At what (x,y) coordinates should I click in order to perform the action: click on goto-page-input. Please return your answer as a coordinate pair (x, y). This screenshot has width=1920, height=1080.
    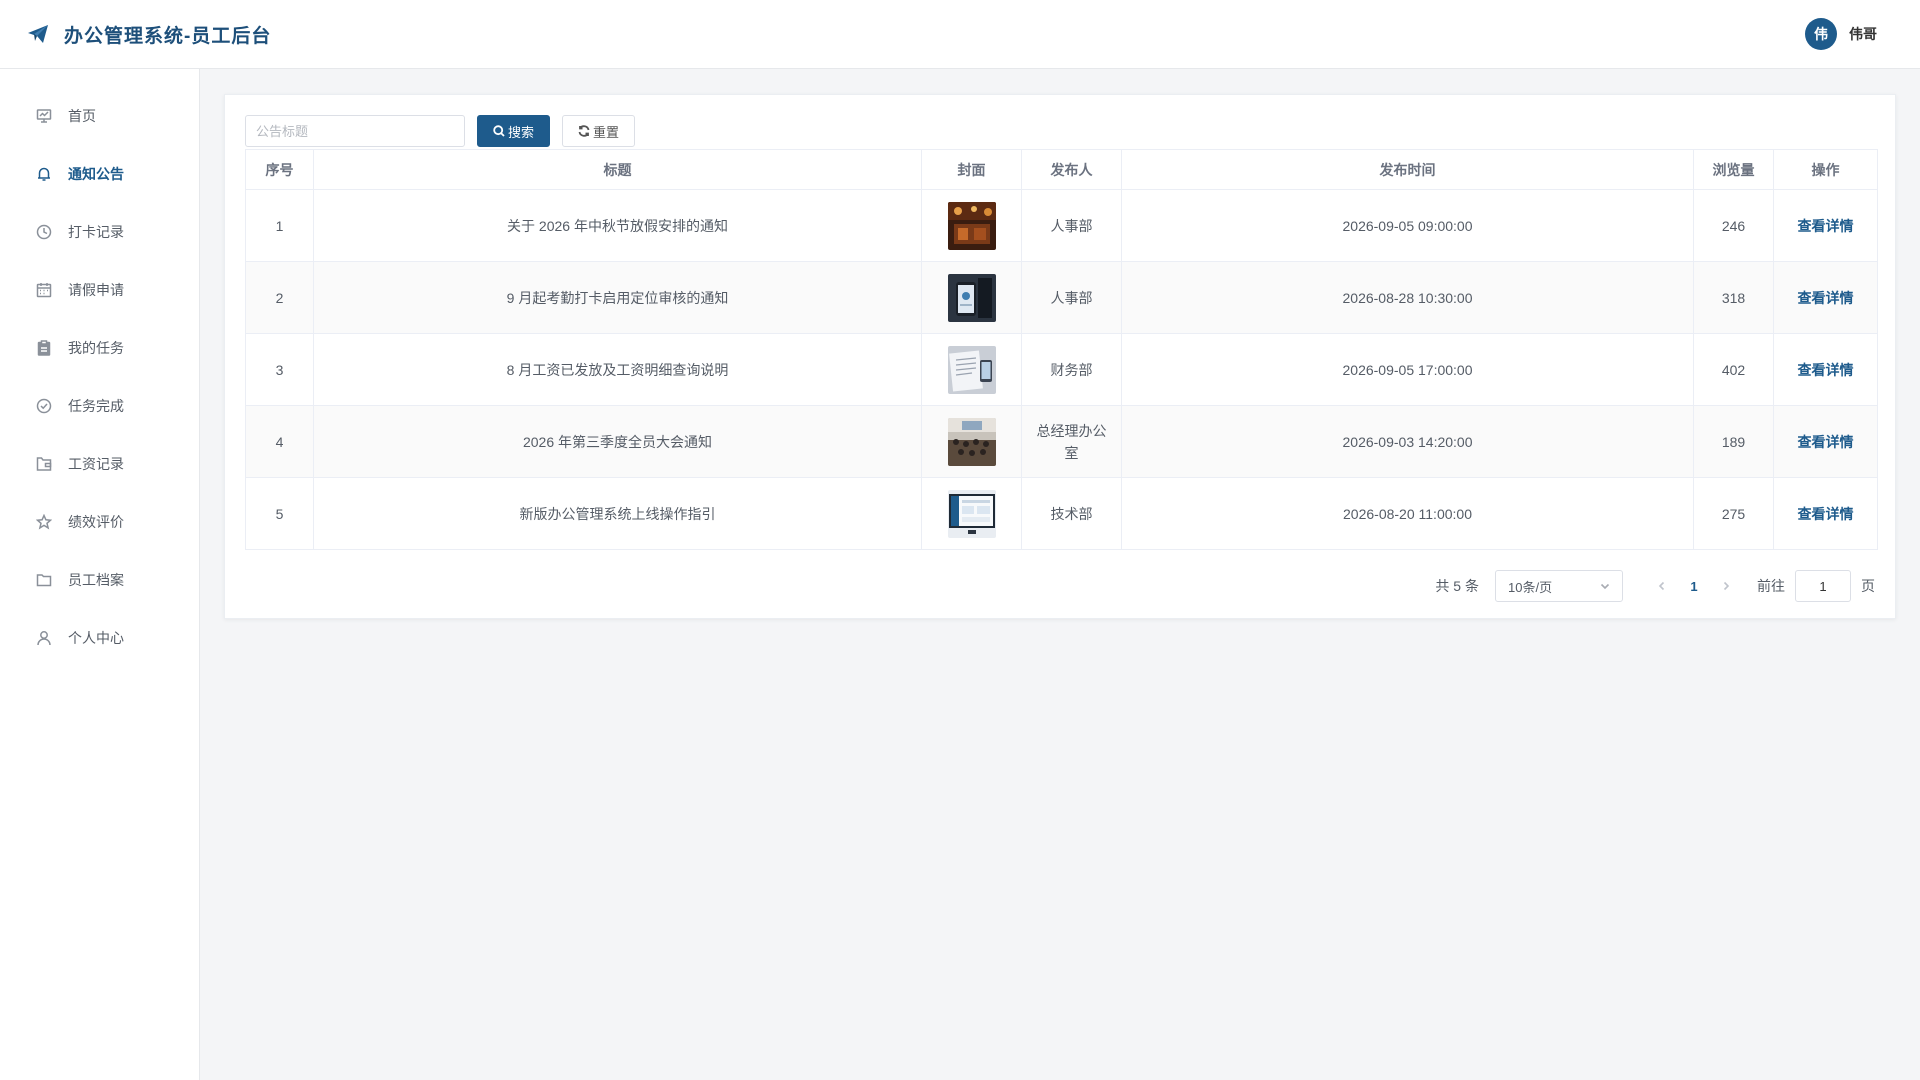
    Looking at the image, I should click on (1823, 586).